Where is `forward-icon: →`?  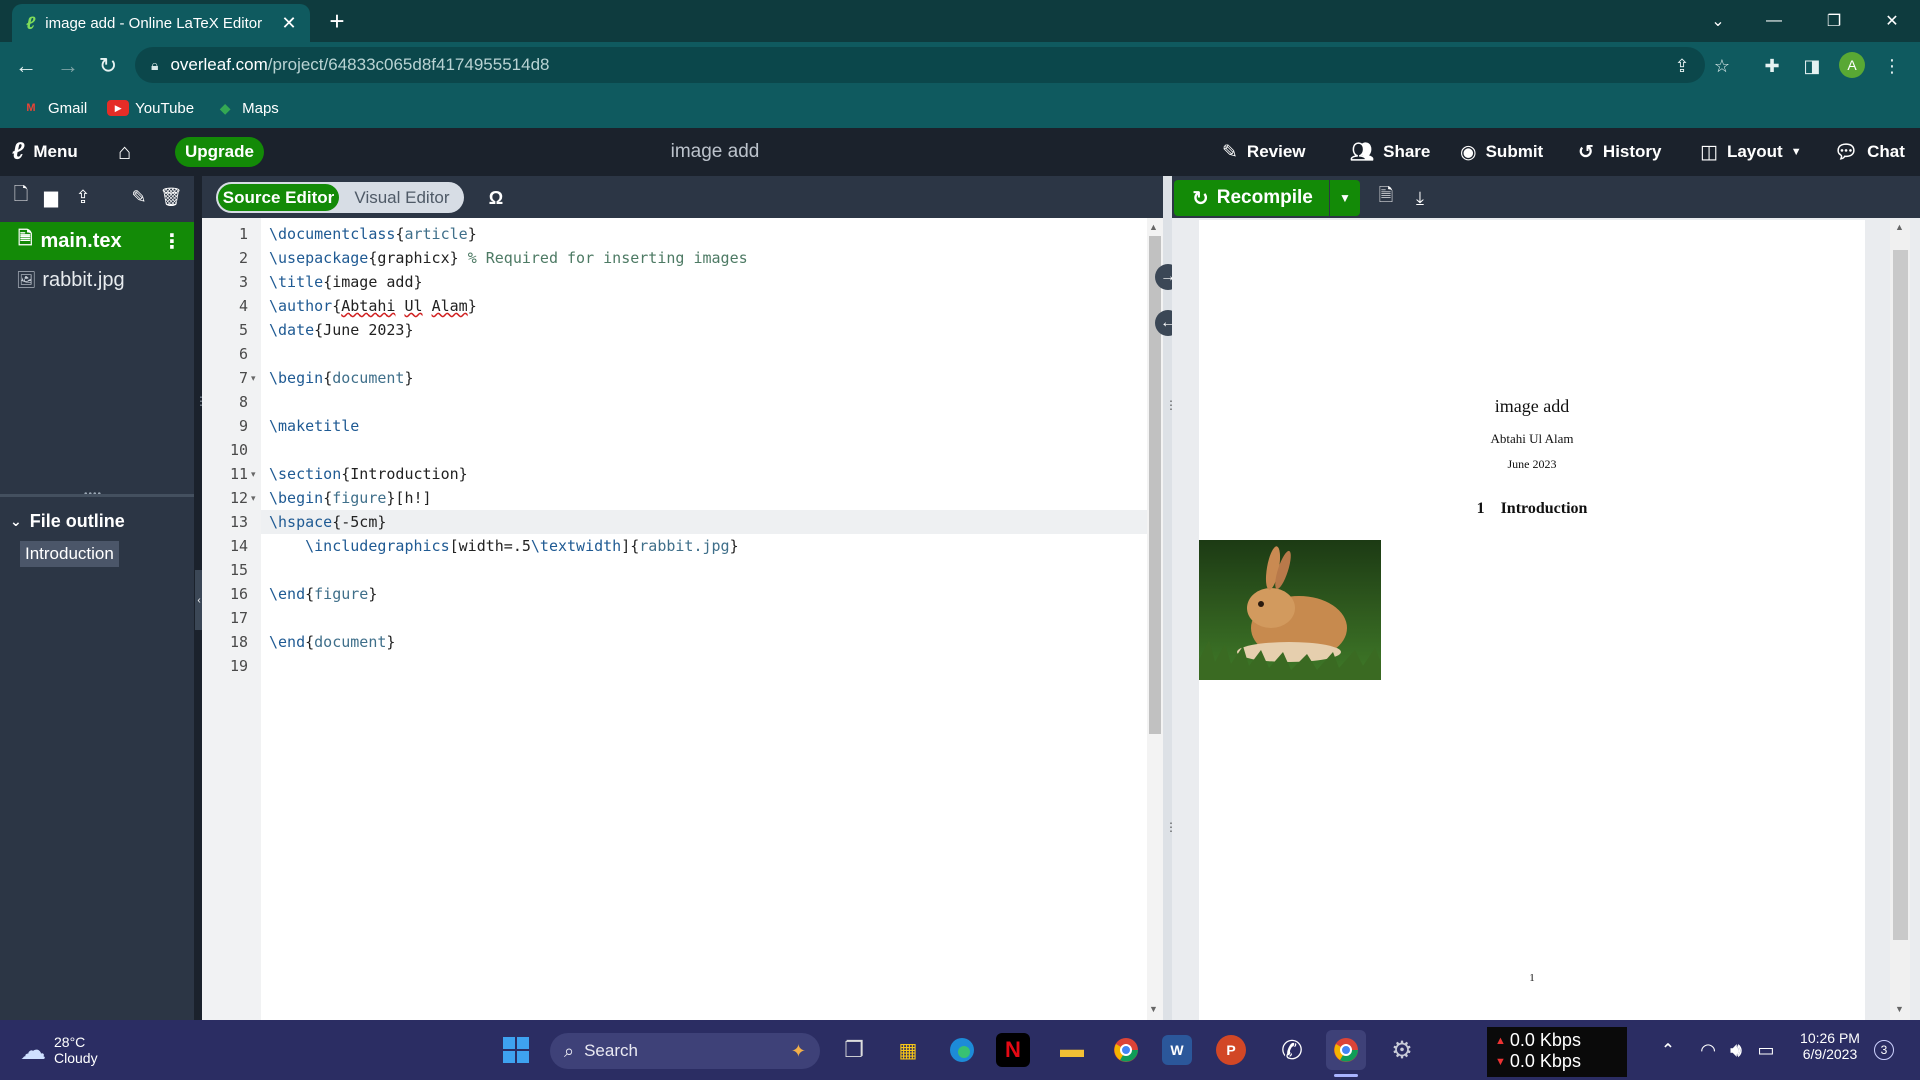
forward-icon: → is located at coordinates (68, 66).